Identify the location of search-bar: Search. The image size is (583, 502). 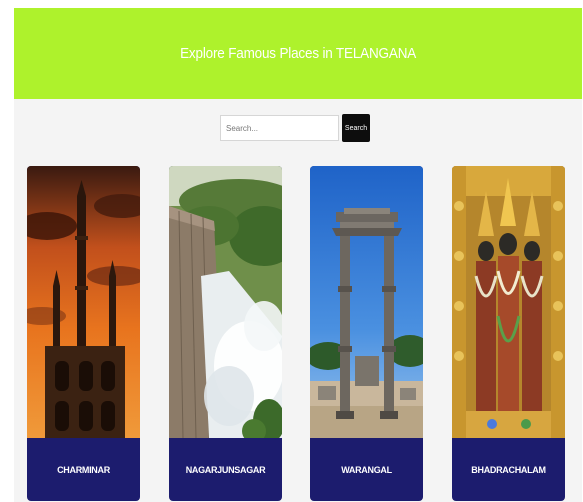
(295, 128).